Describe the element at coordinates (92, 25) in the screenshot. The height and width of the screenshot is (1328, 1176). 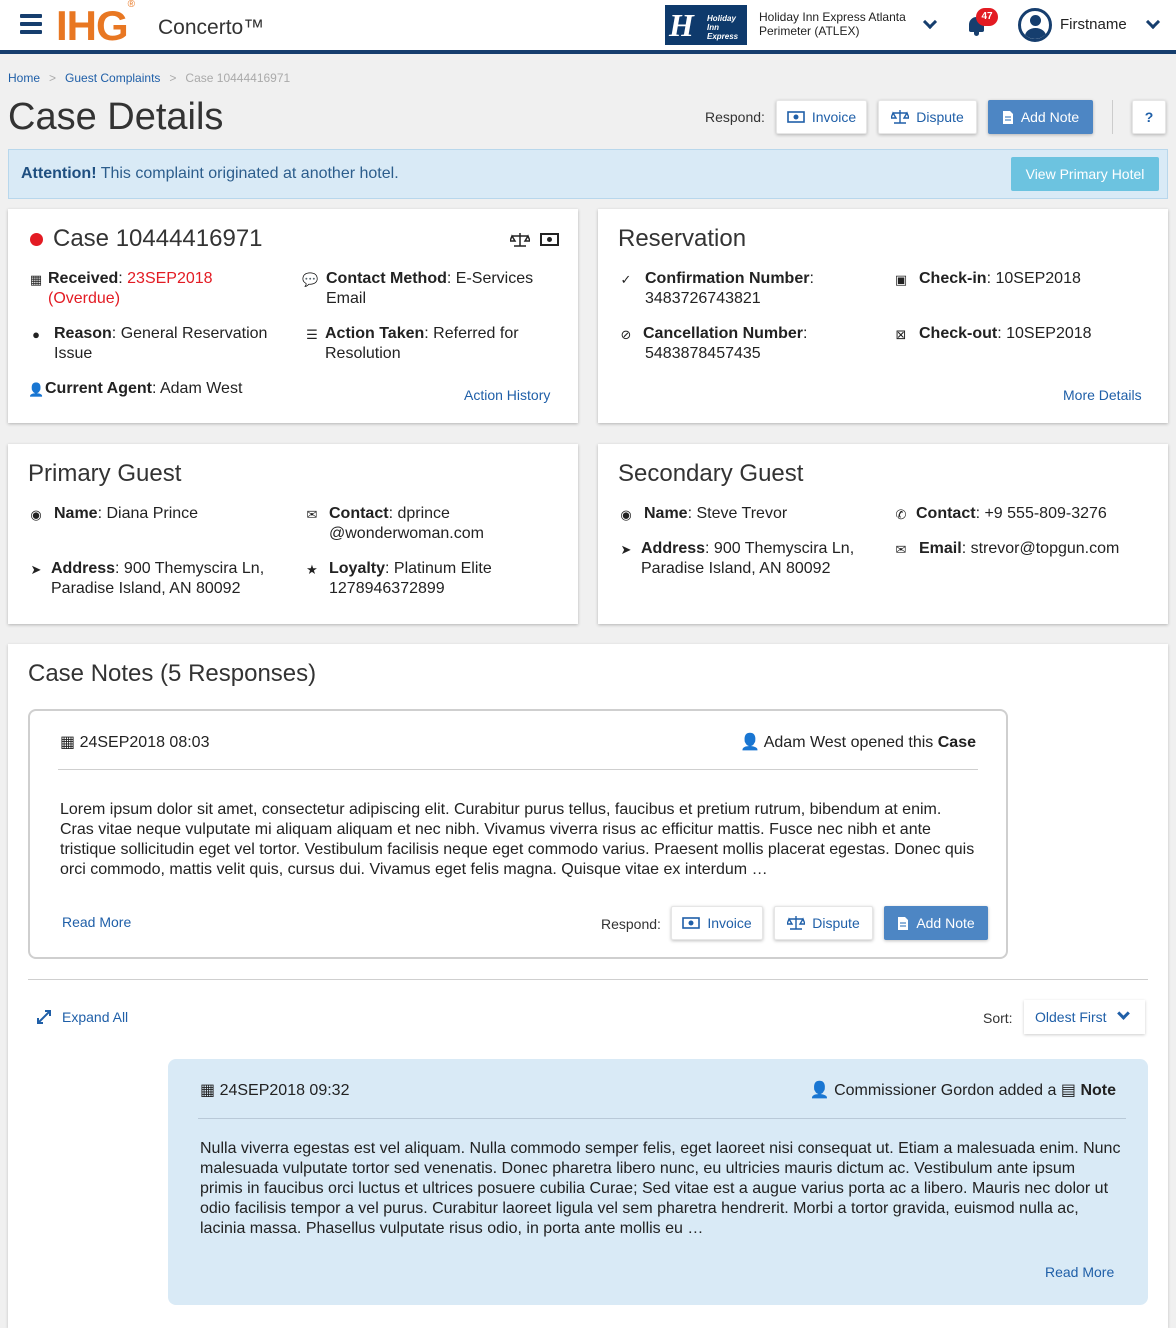
I see `brand-text: IHG` at that location.